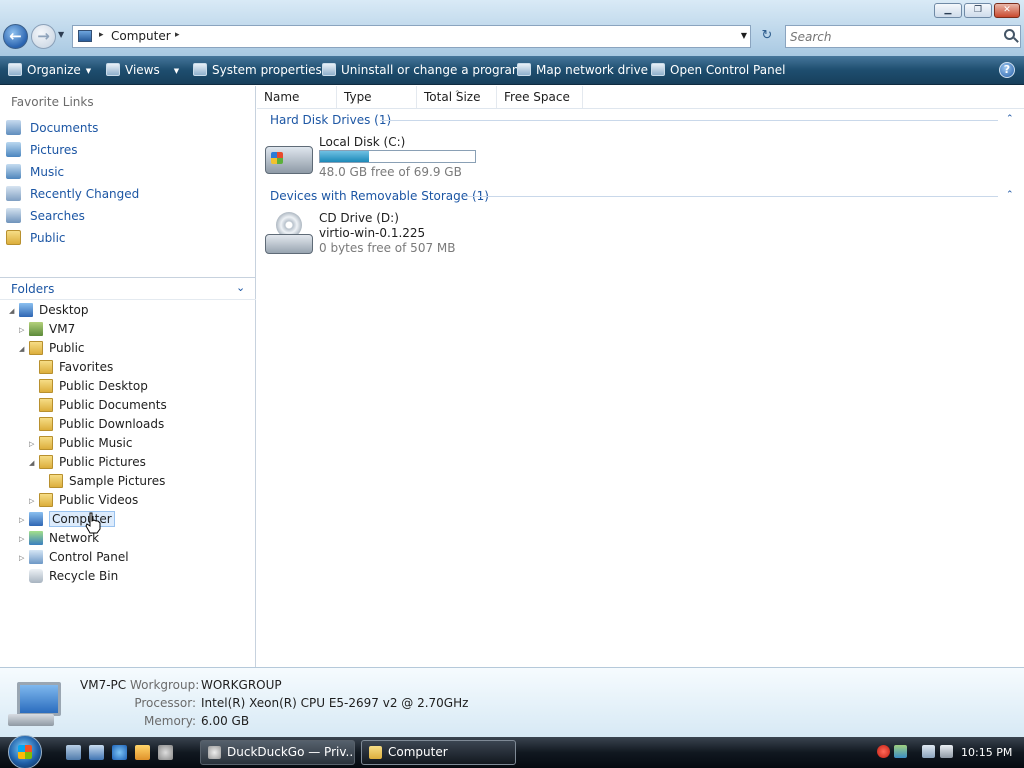 This screenshot has width=1024, height=768. What do you see at coordinates (978, 10) in the screenshot?
I see `maximize-button: ❐` at bounding box center [978, 10].